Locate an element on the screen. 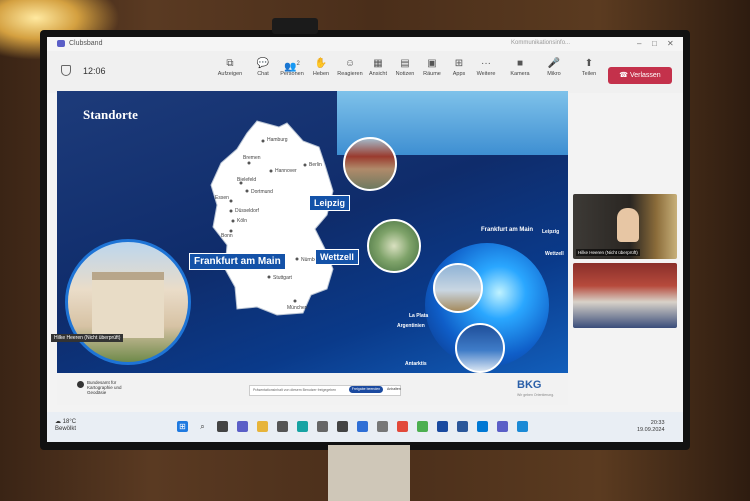 The width and height of the screenshot is (750, 501). presenter-name: Hilke Heeren (Nicht überprüft) is located at coordinates (87, 338).